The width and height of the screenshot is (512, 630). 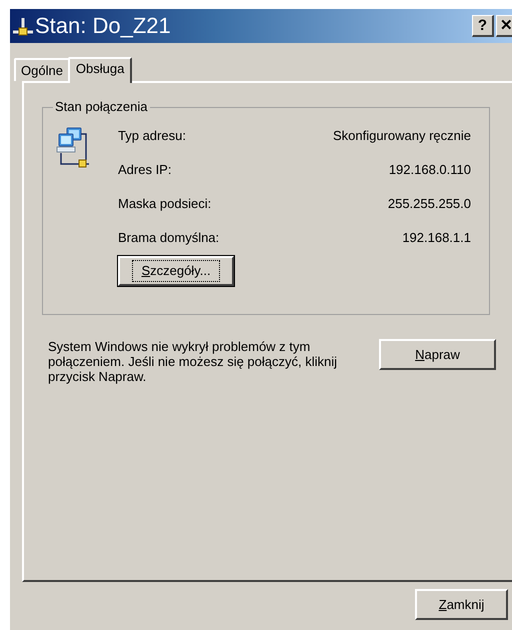 I want to click on field-value: 255.255.255.0, so click(x=429, y=204).